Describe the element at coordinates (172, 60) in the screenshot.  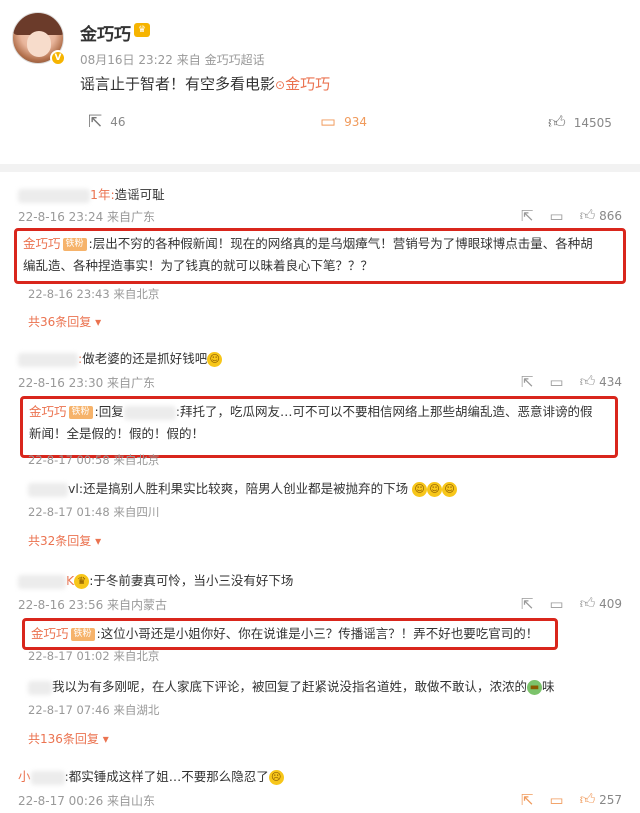
I see `post-meta: 08月16日 23:22 来自 金巧巧超话` at that location.